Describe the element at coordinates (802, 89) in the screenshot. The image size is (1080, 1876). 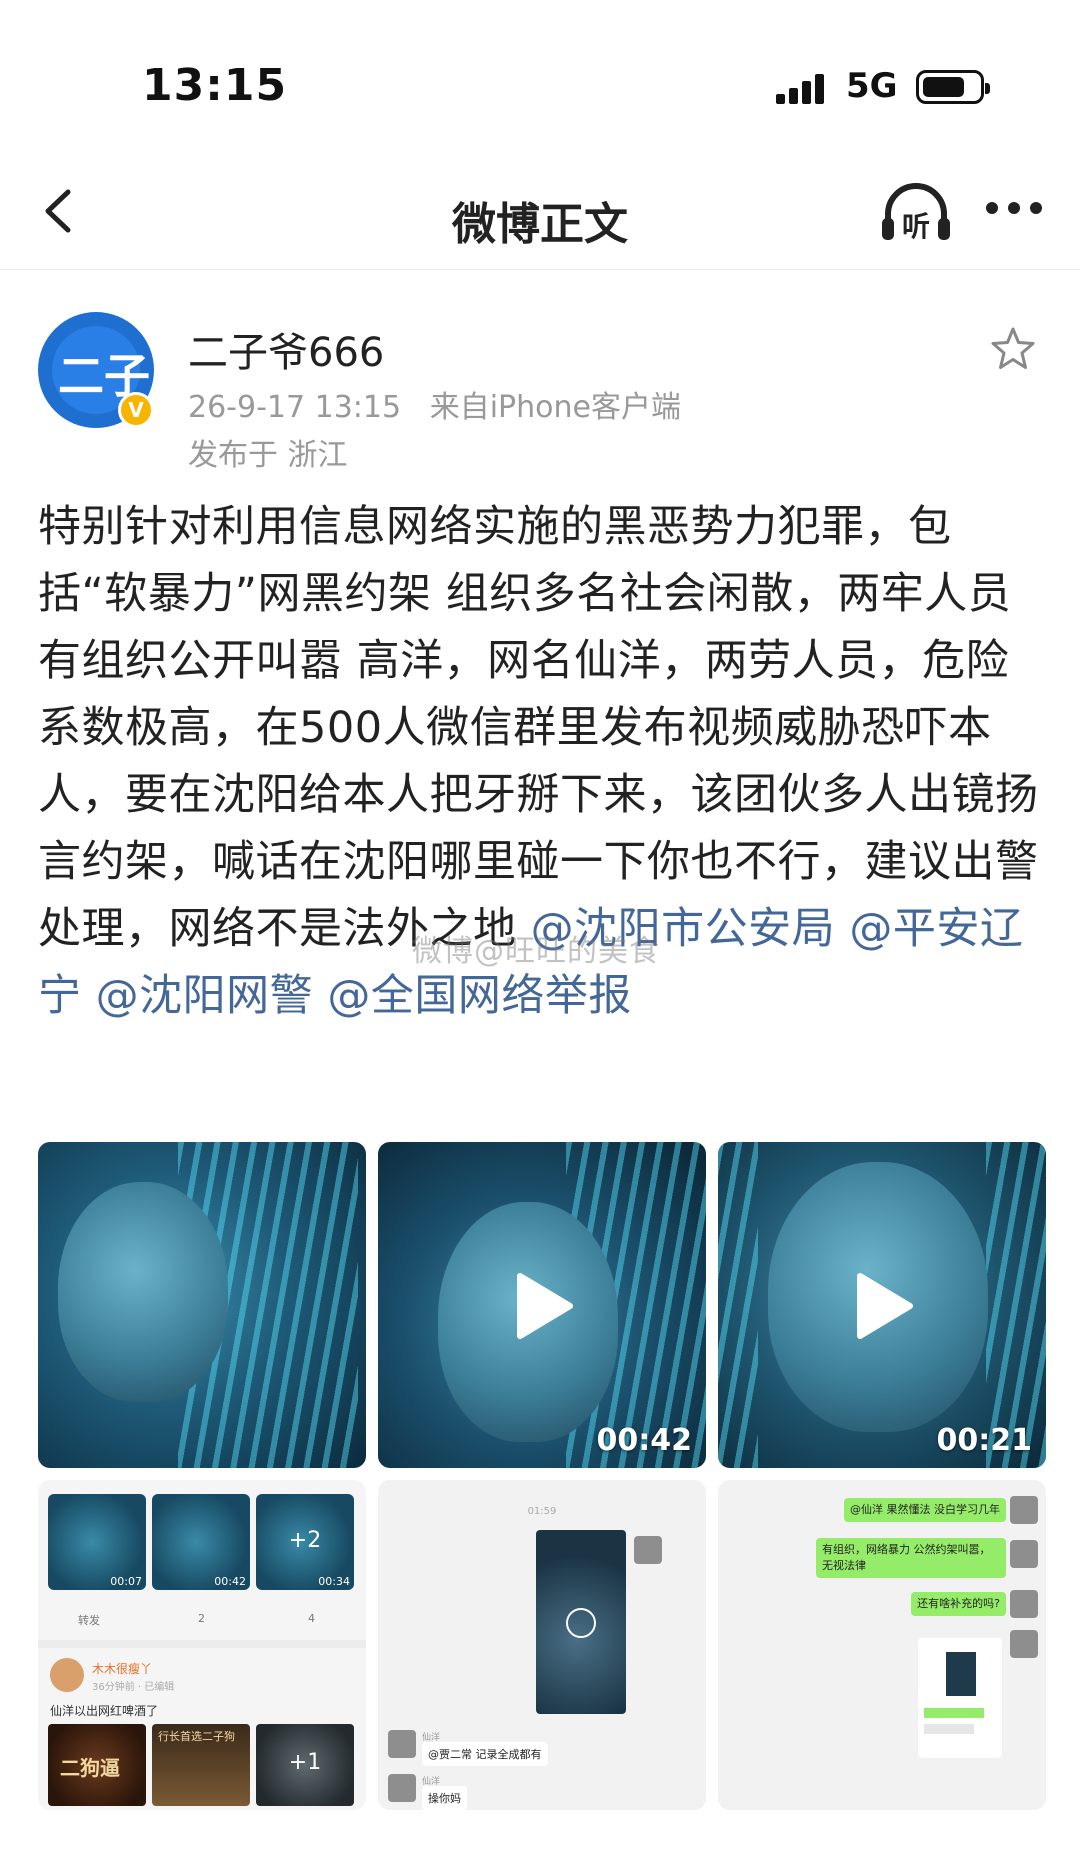
I see `signal-strength-icon` at that location.